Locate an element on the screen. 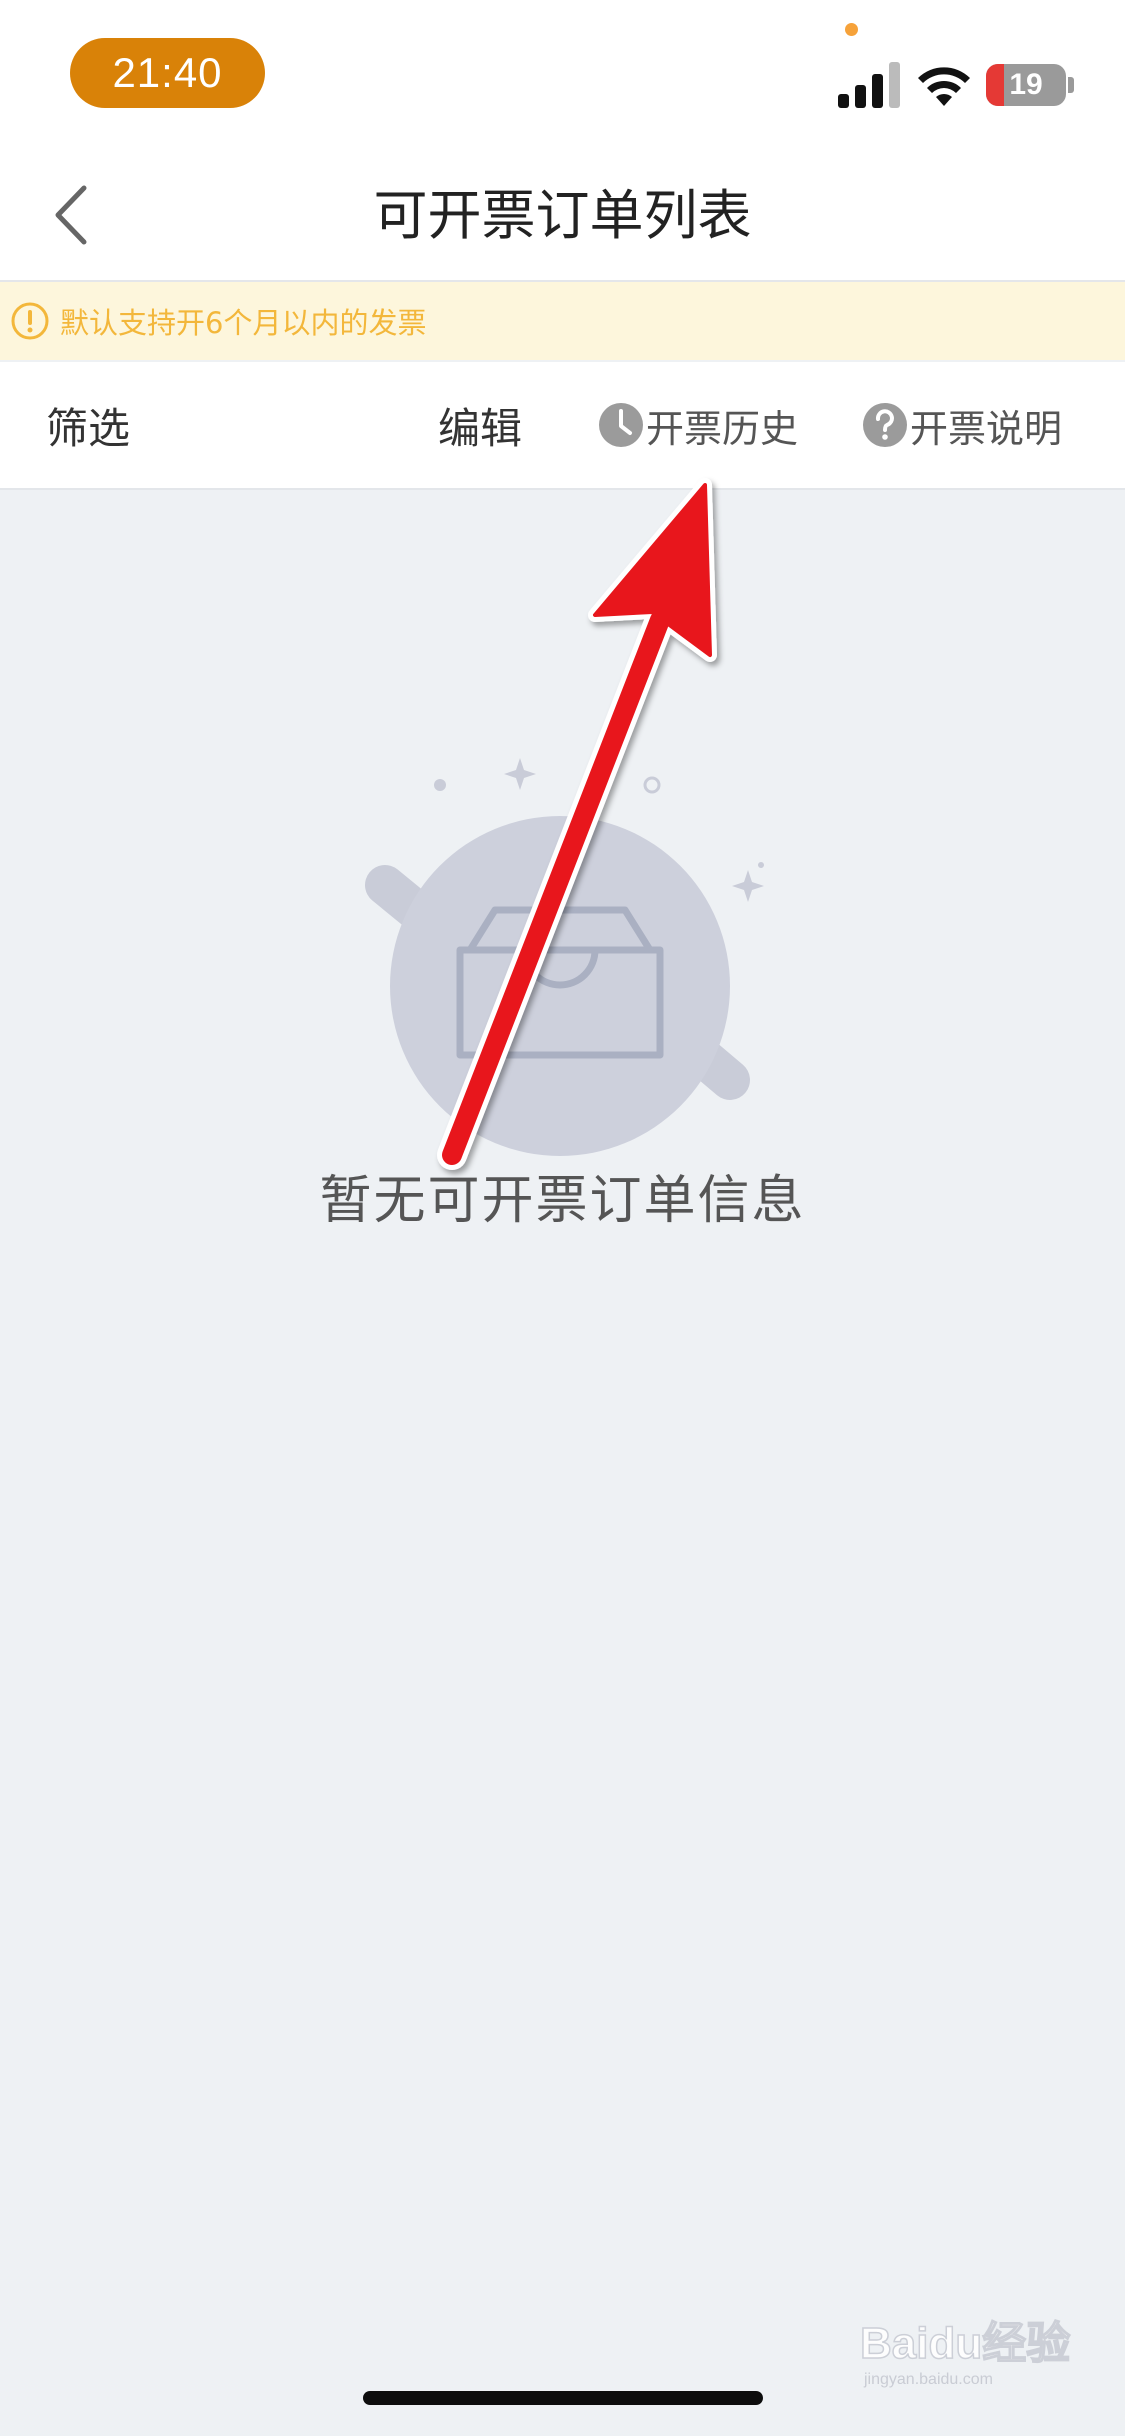 This screenshot has height=2436, width=1125. status-time: 21:40 is located at coordinates (167, 73).